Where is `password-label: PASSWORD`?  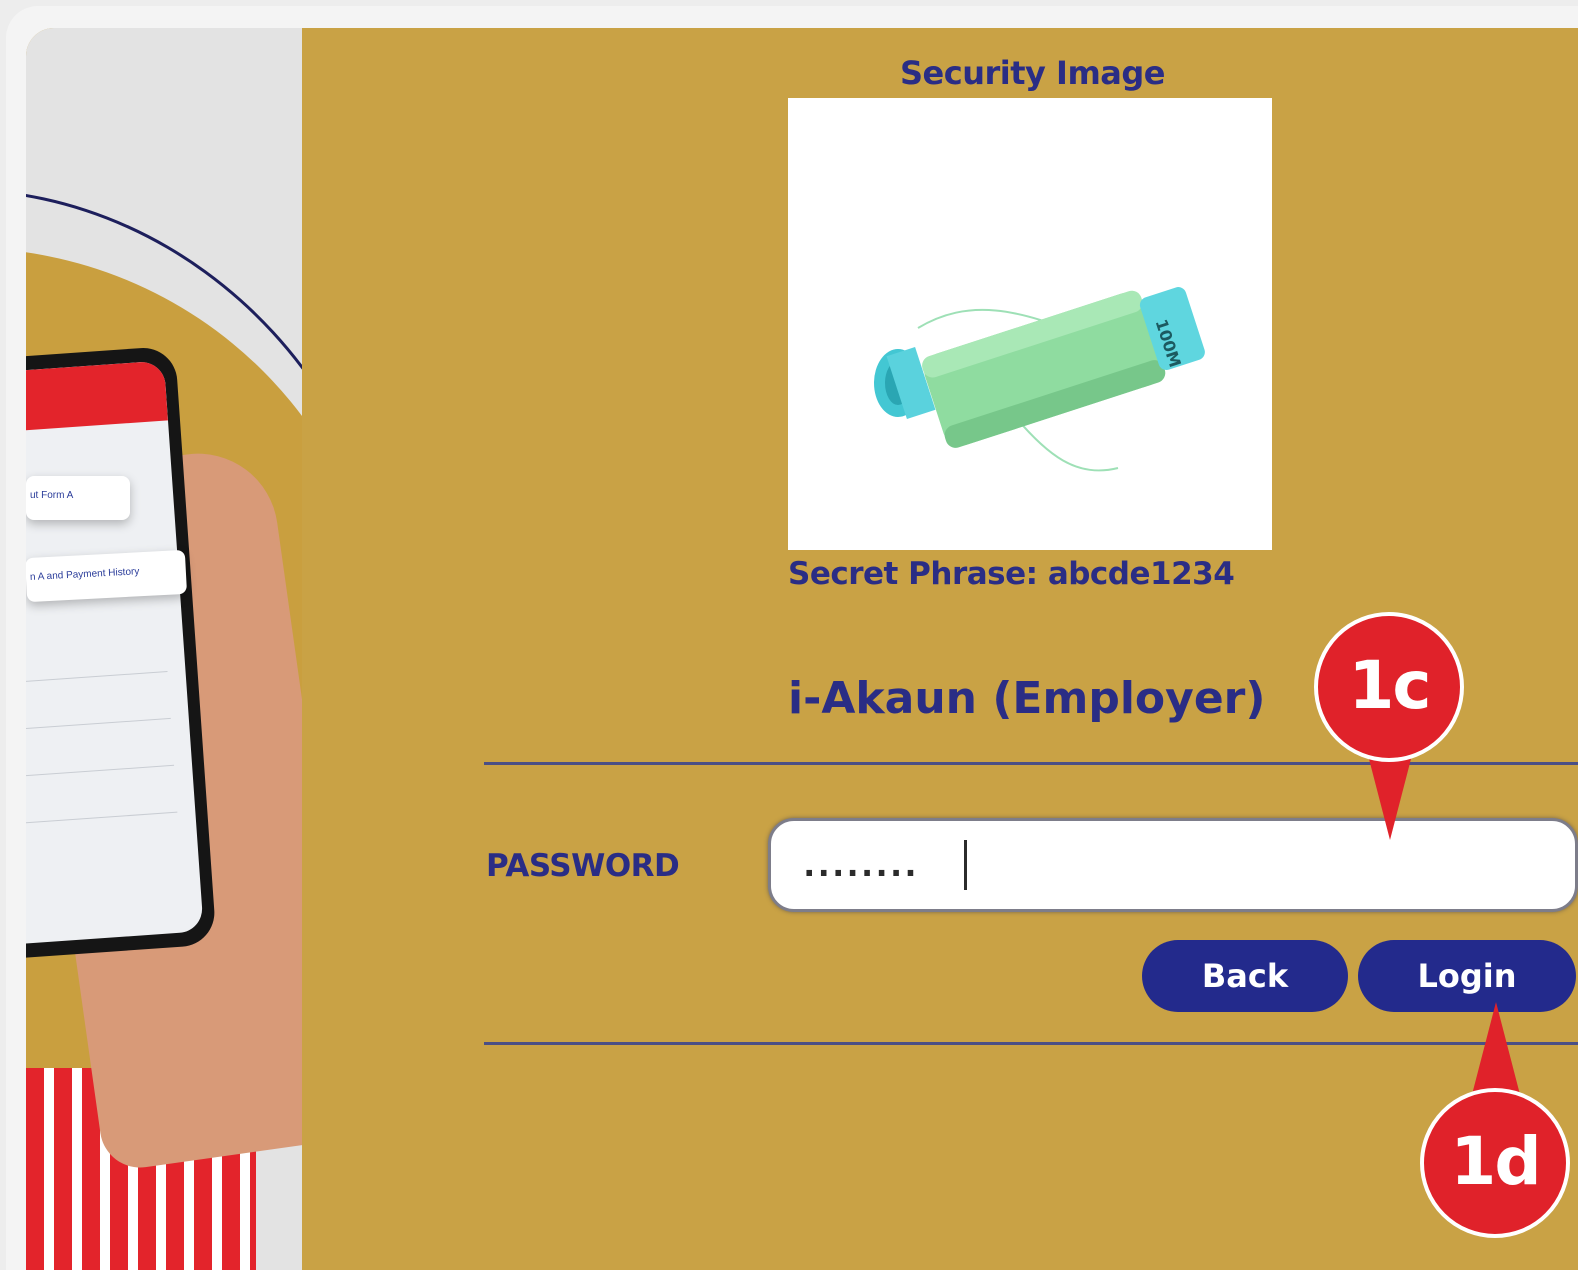
password-label: PASSWORD is located at coordinates (583, 866).